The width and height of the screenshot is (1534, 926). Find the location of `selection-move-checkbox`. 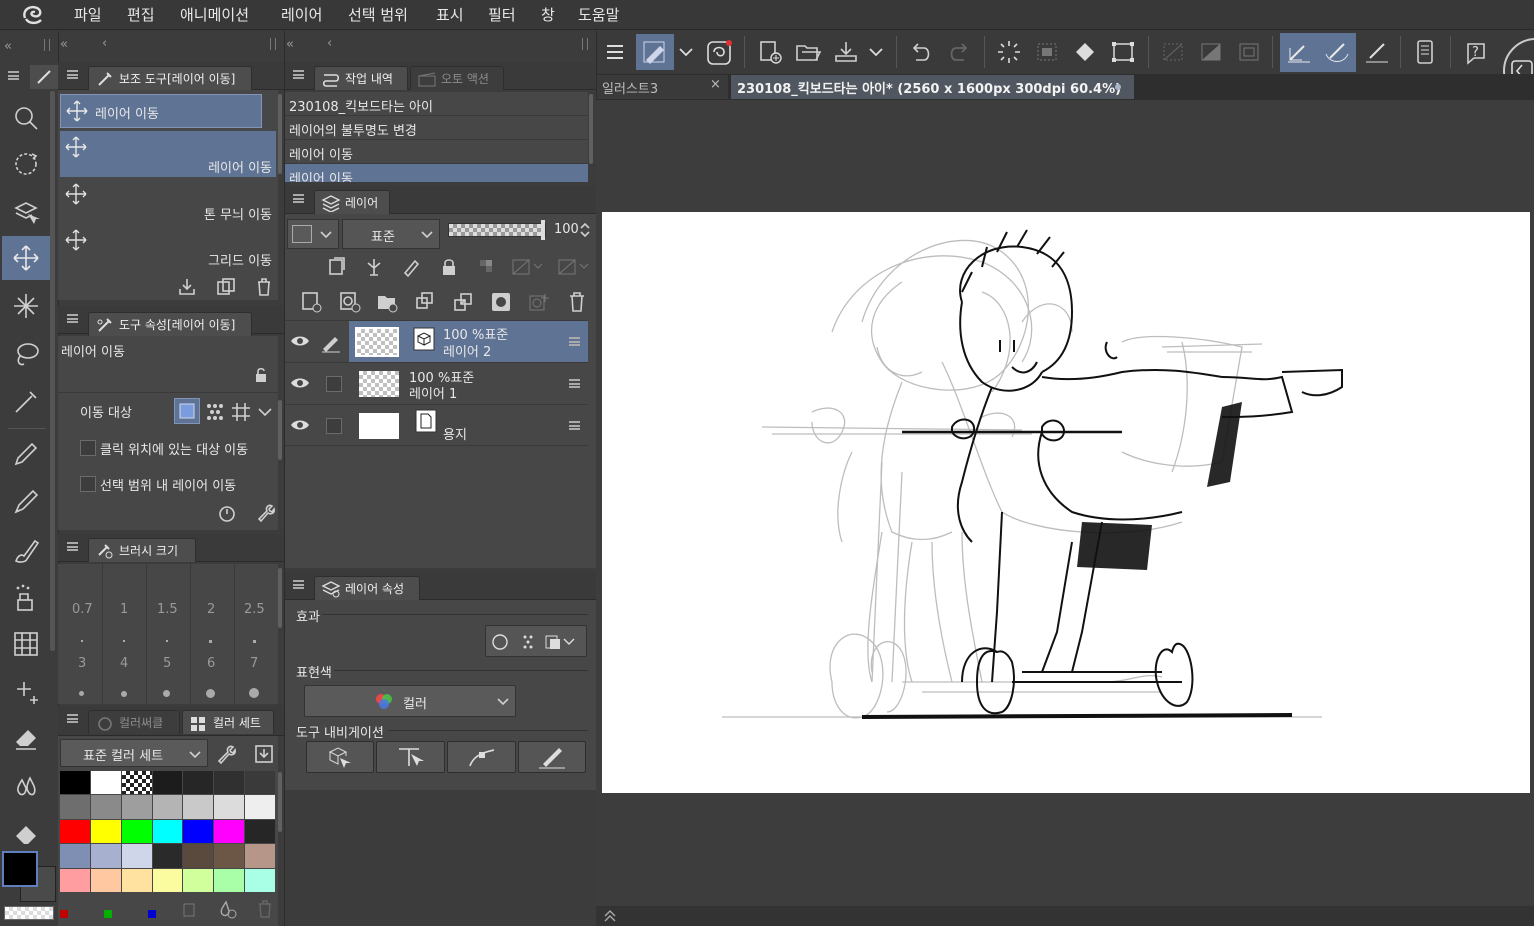

selection-move-checkbox is located at coordinates (88, 484).